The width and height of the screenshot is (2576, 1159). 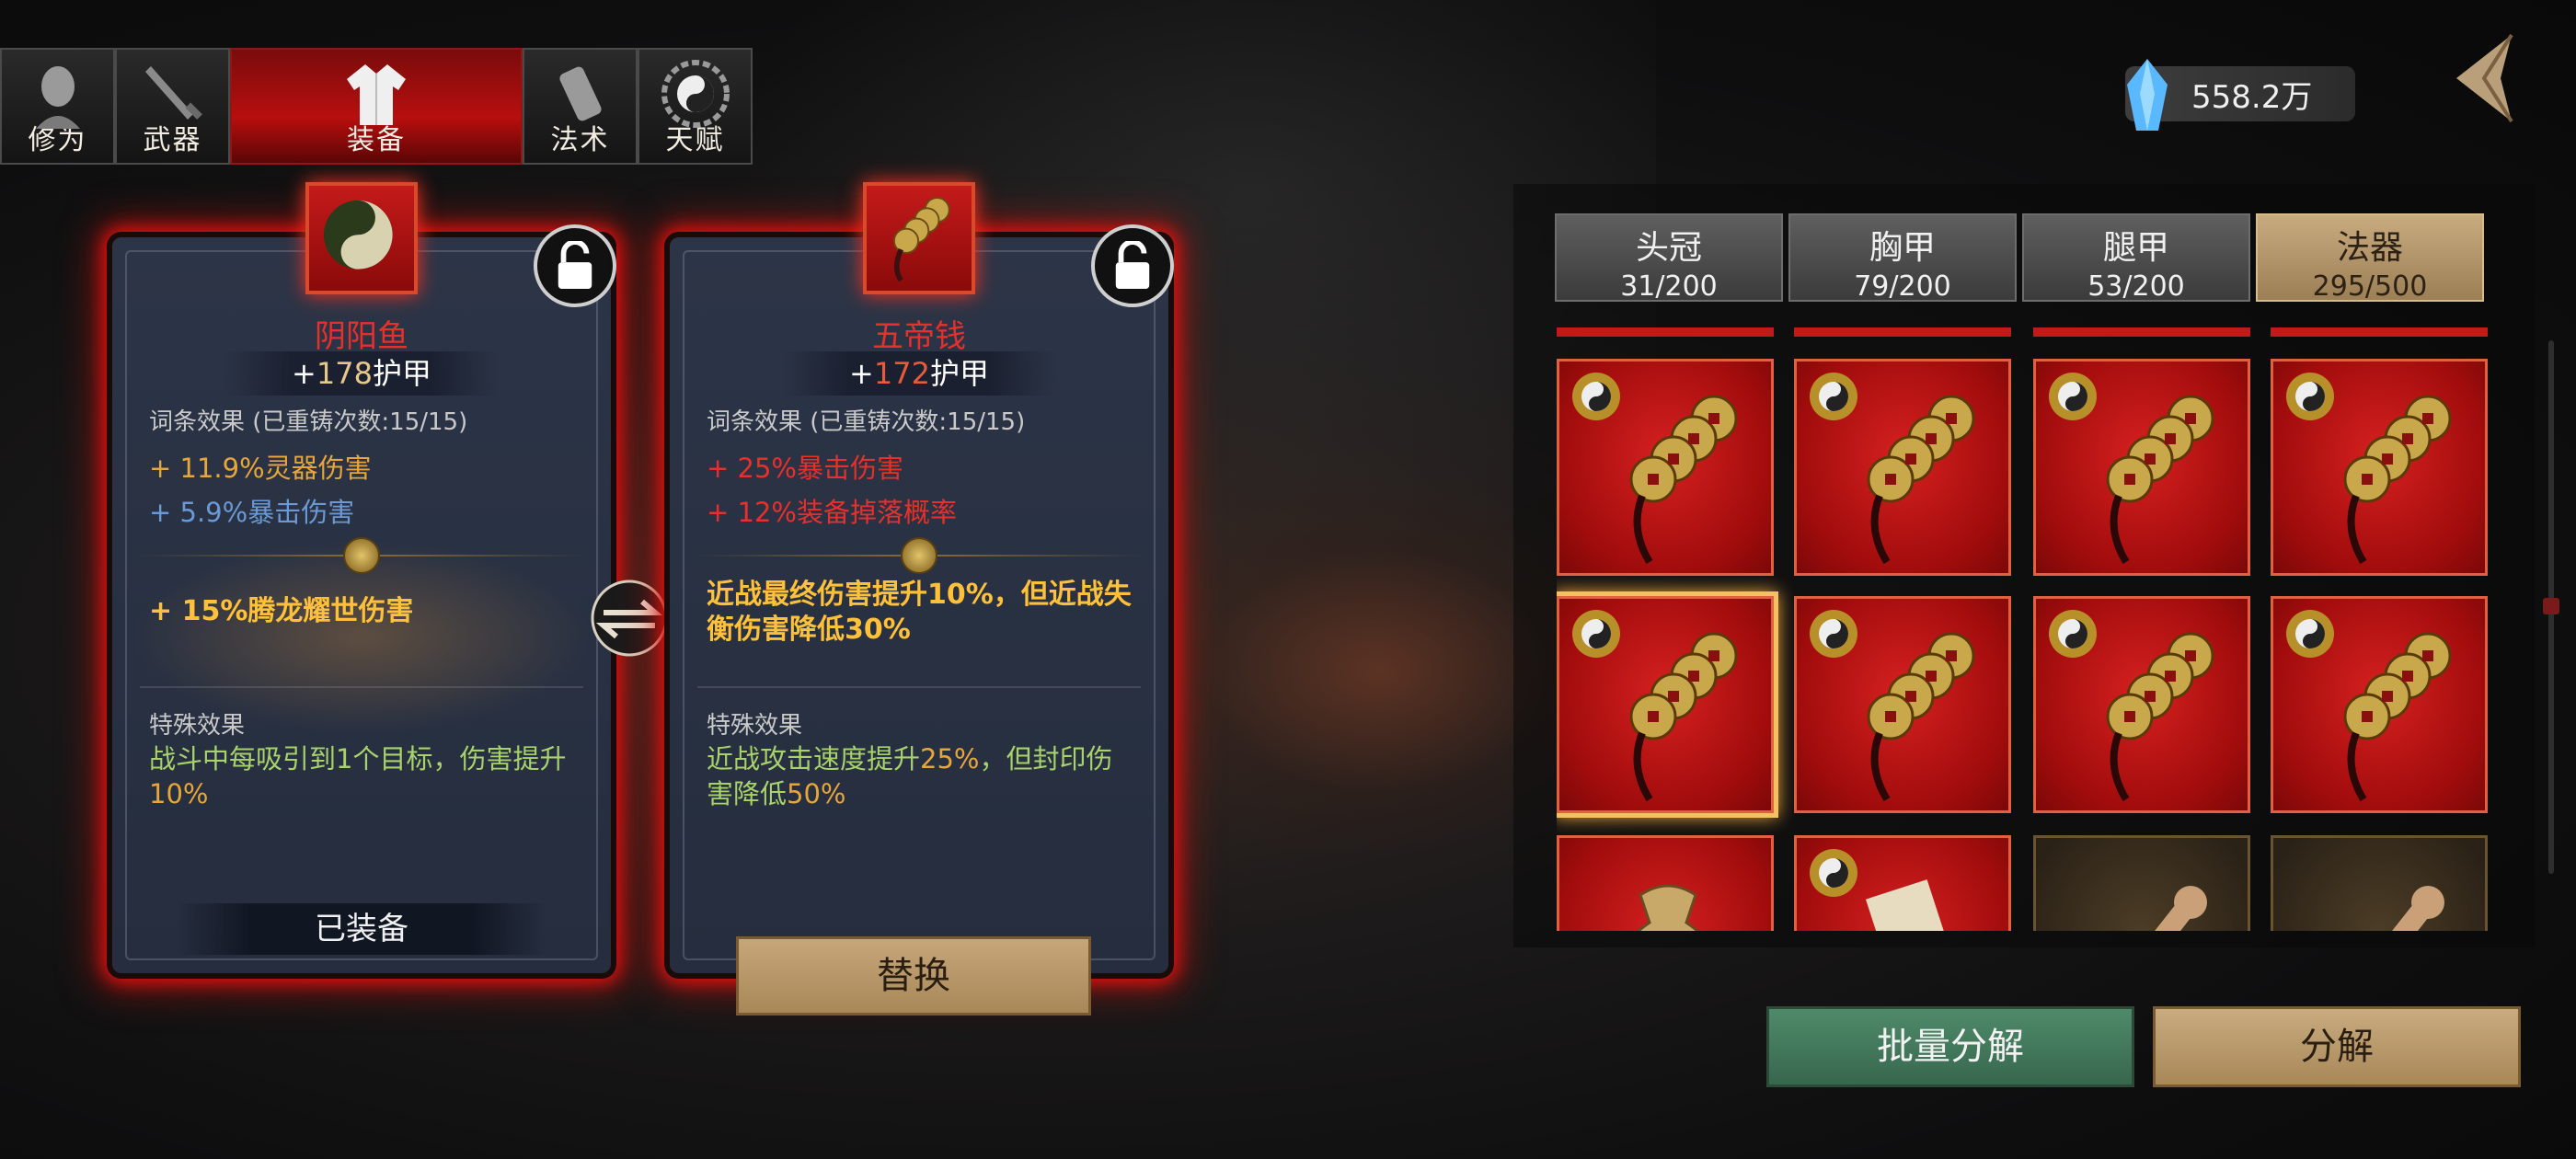 What do you see at coordinates (260, 468) in the screenshot?
I see `affix-stat: + 11.9%灵器伤害` at bounding box center [260, 468].